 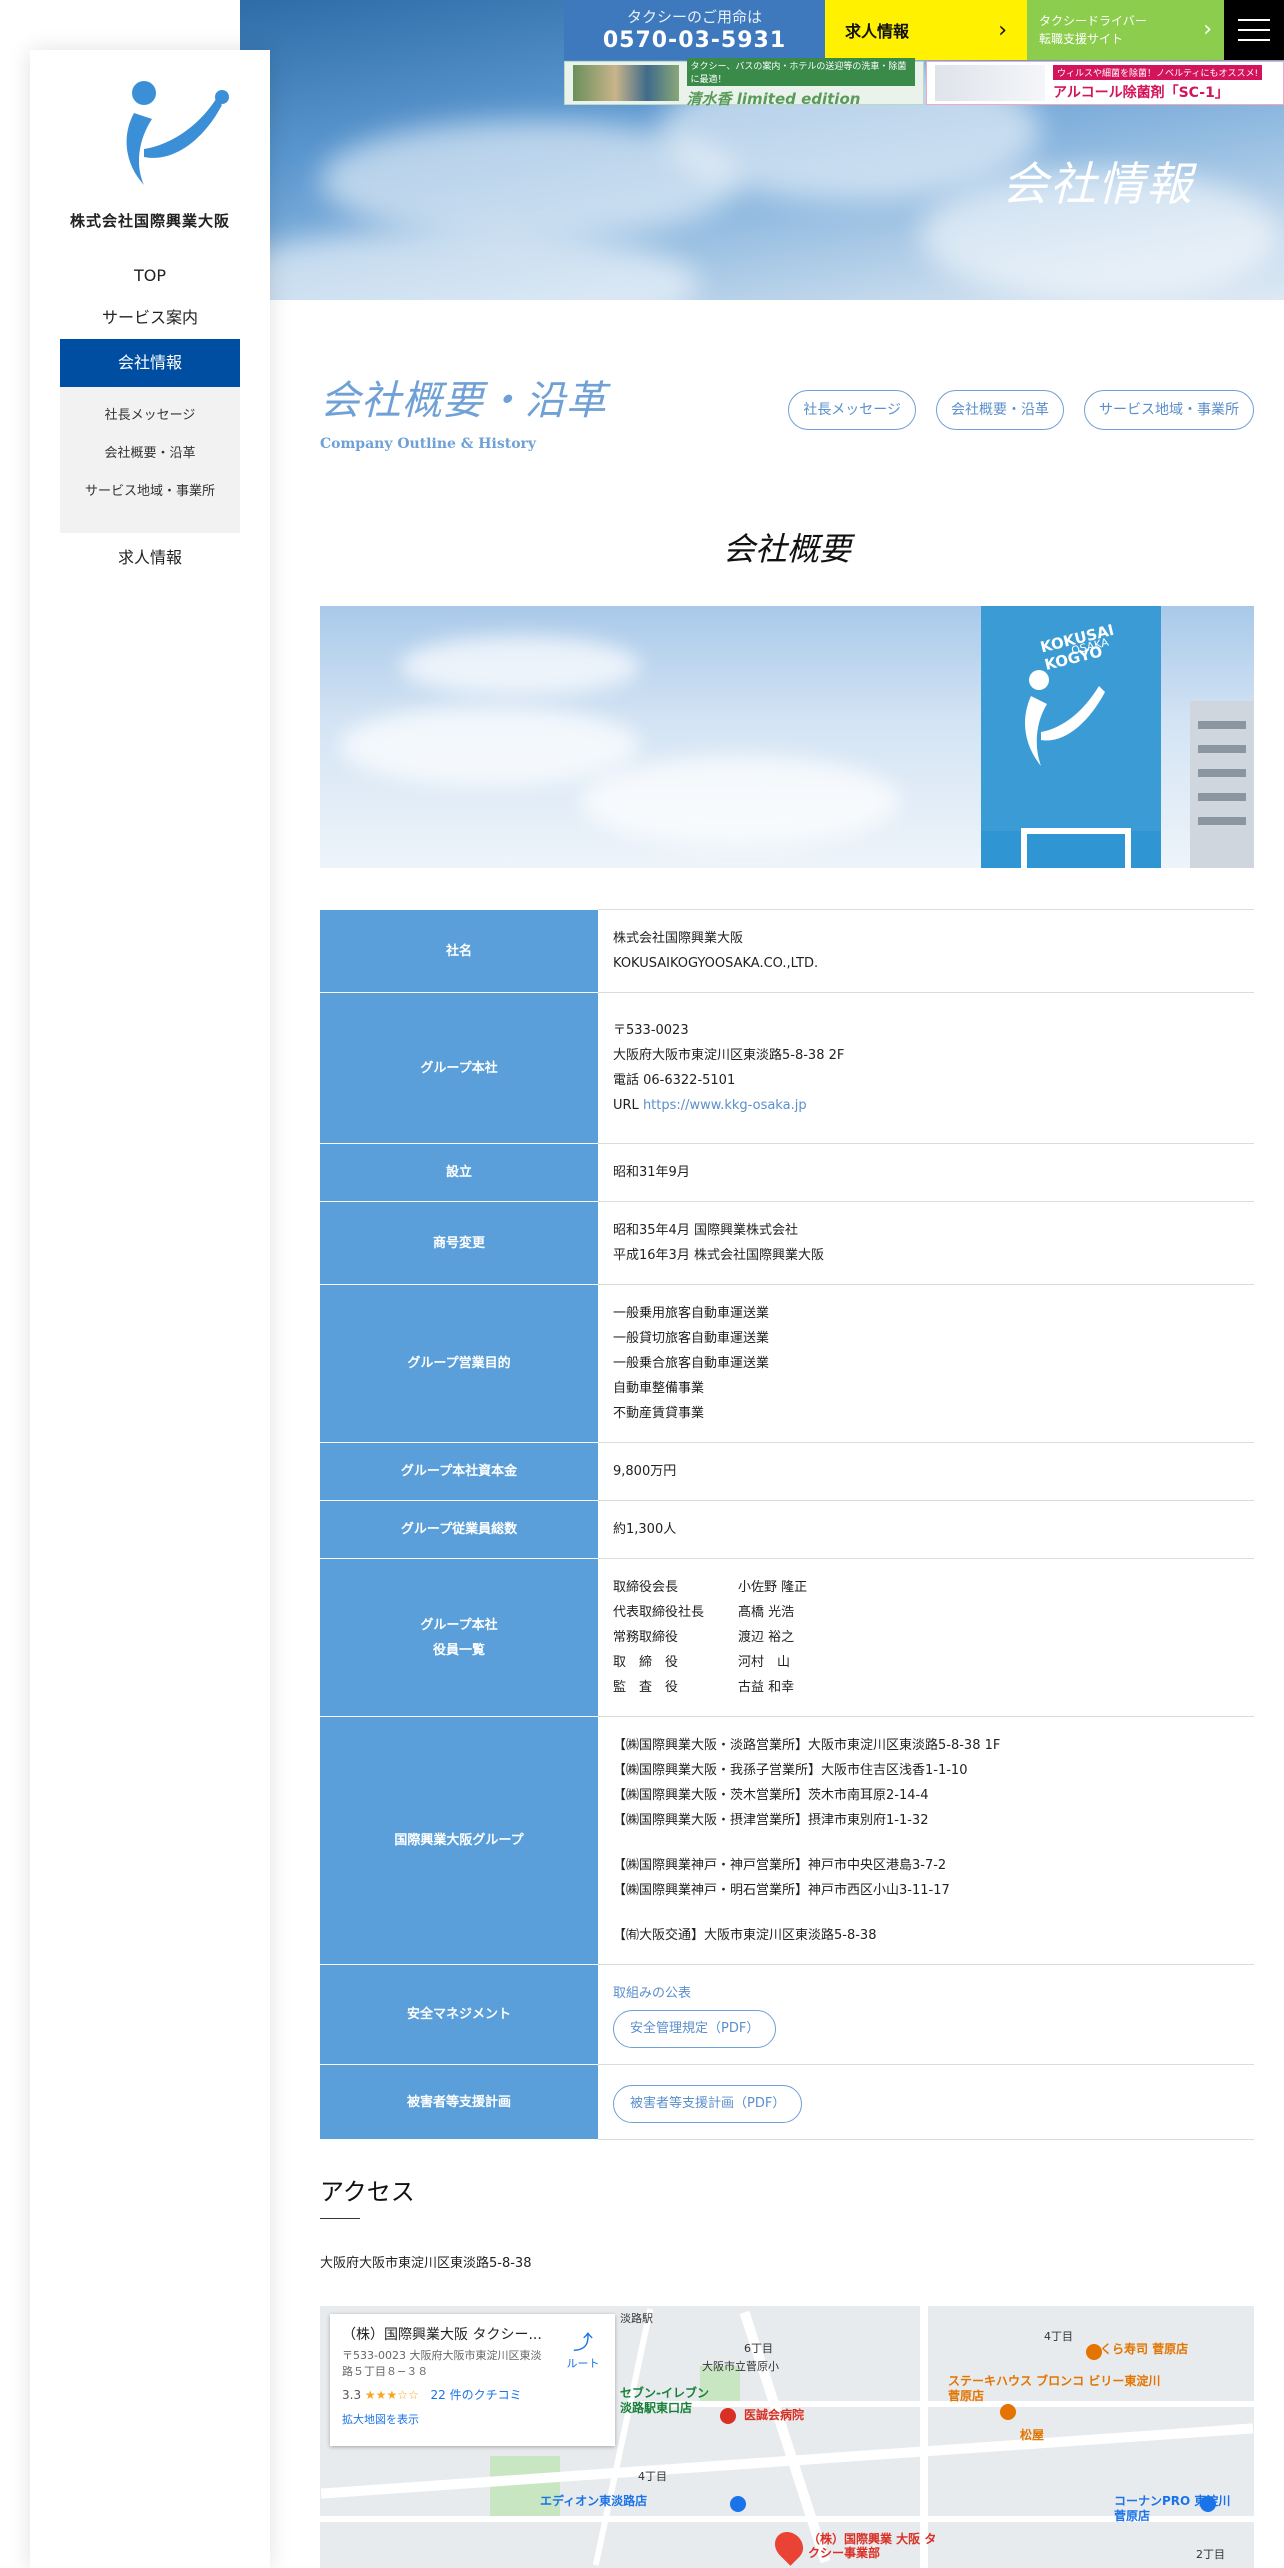 I want to click on map-label: 6丁目, so click(x=758, y=2348).